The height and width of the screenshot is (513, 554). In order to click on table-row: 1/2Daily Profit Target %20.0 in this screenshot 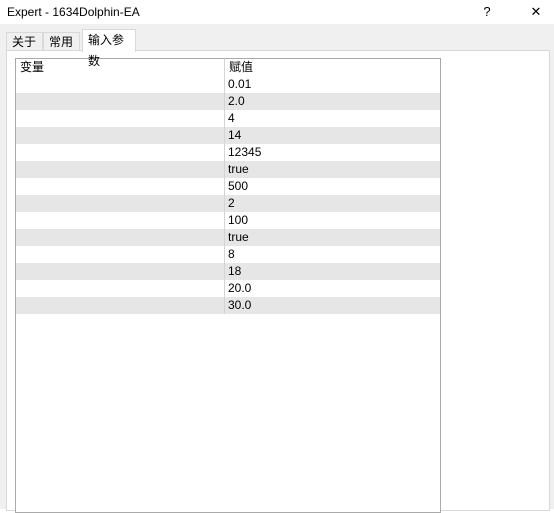, I will do `click(228, 288)`.